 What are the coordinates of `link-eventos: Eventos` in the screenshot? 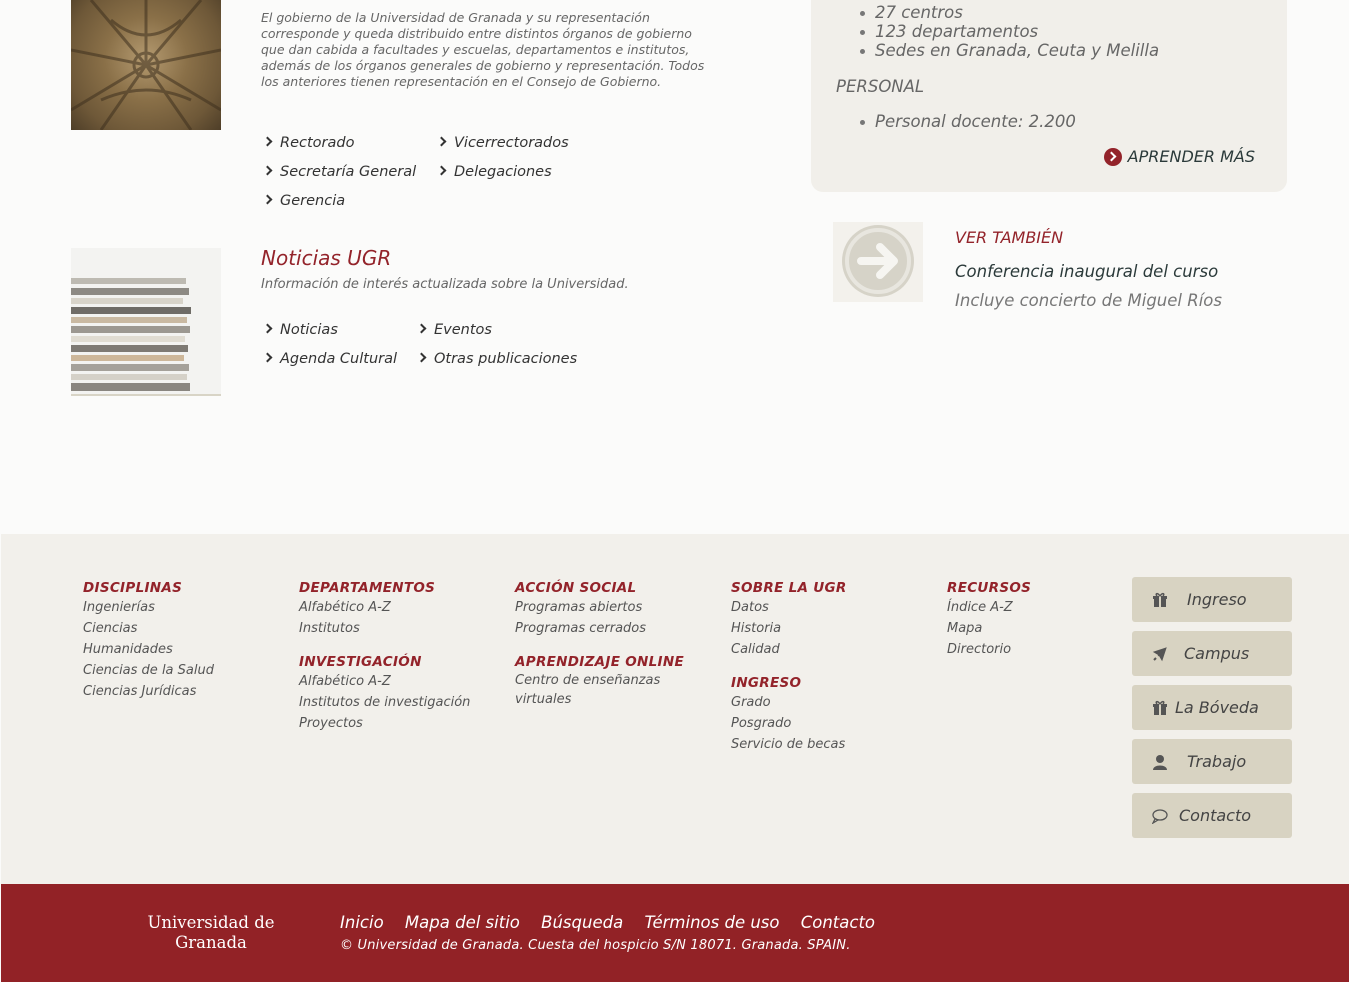 It's located at (454, 330).